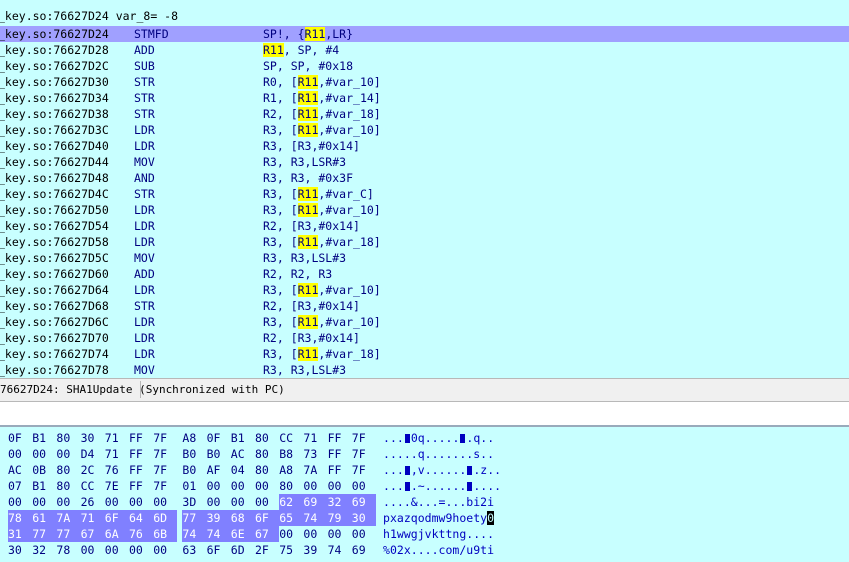  I want to click on hex-byte: CC, so click(288, 438).